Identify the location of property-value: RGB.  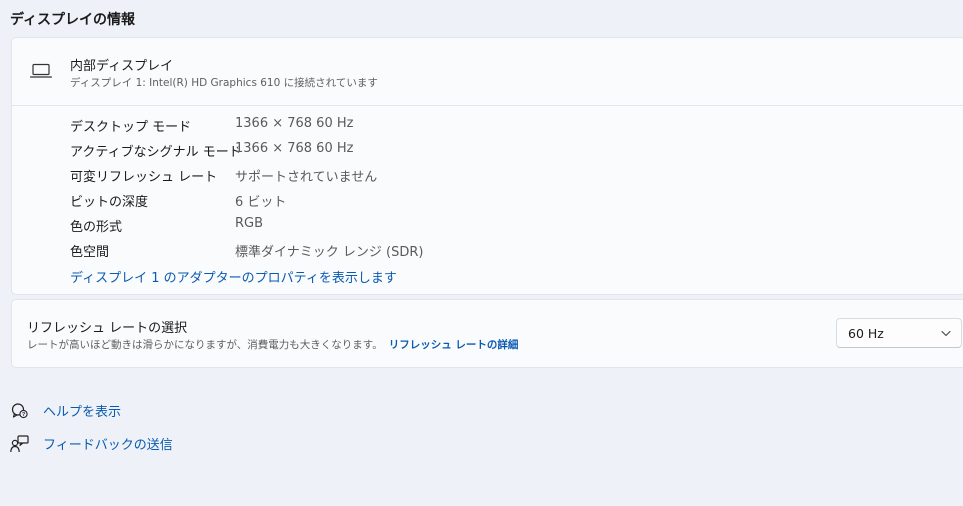
(249, 223).